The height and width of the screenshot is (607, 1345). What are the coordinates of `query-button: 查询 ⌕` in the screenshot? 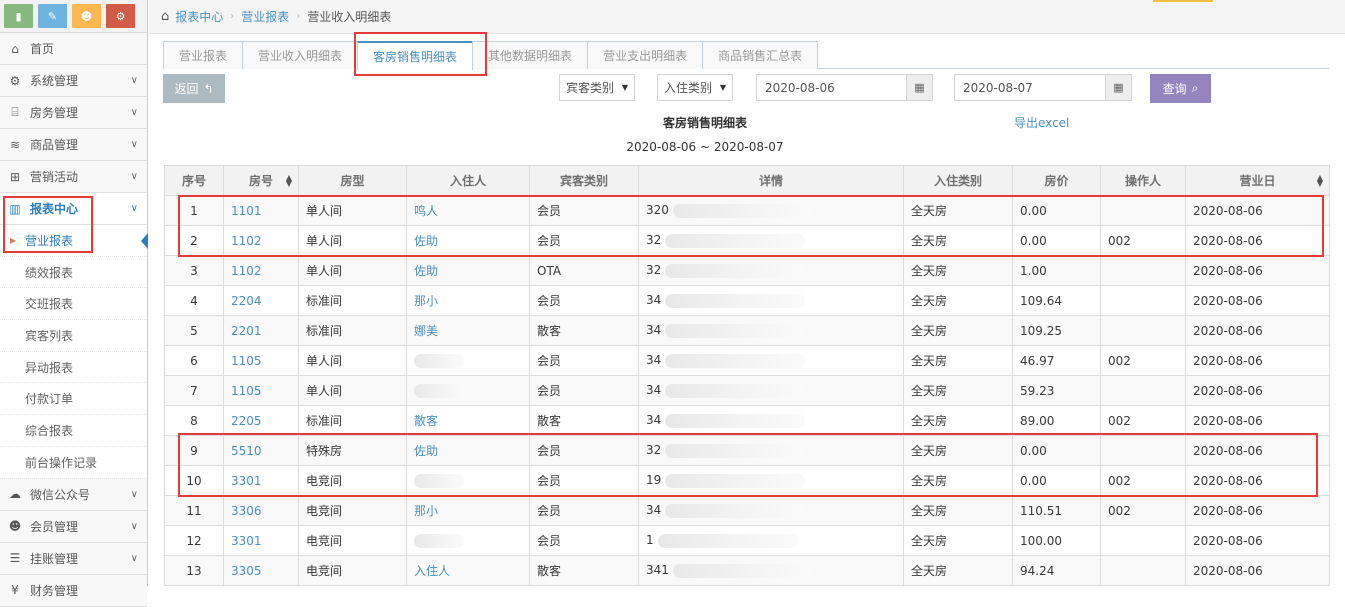 It's located at (1180, 88).